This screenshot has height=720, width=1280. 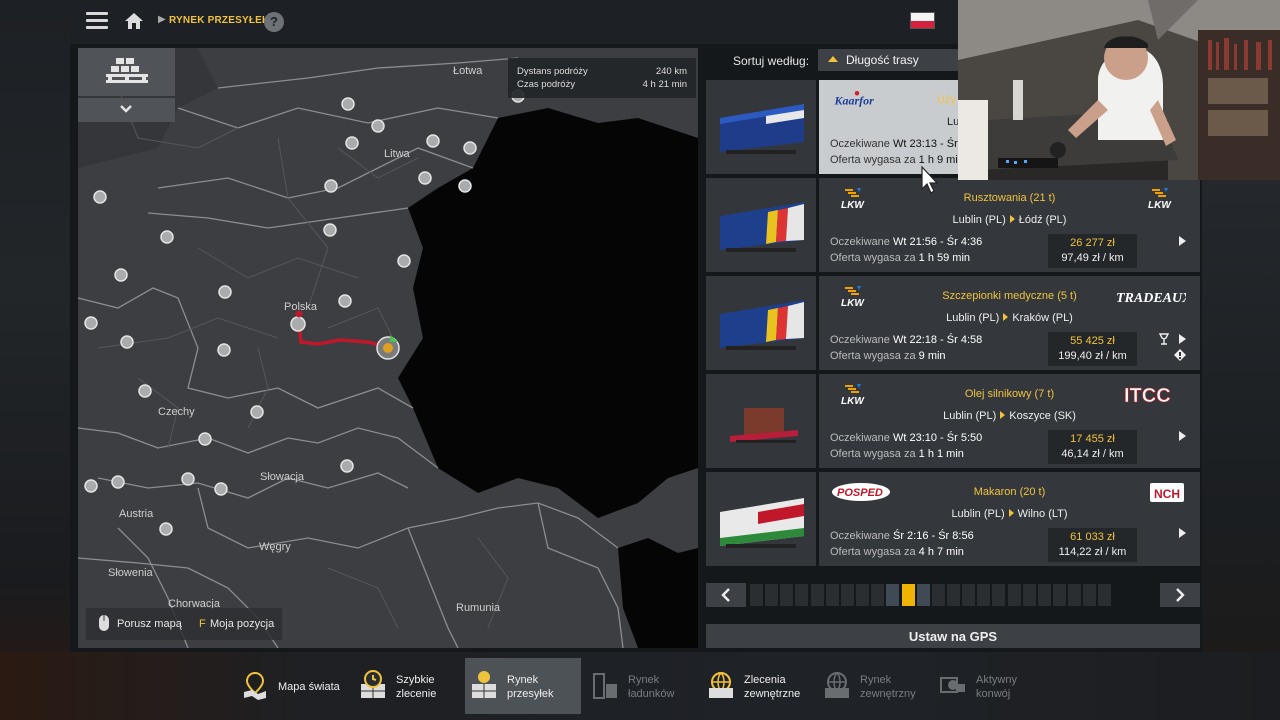 I want to click on sort-direction-icon, so click(x=833, y=59).